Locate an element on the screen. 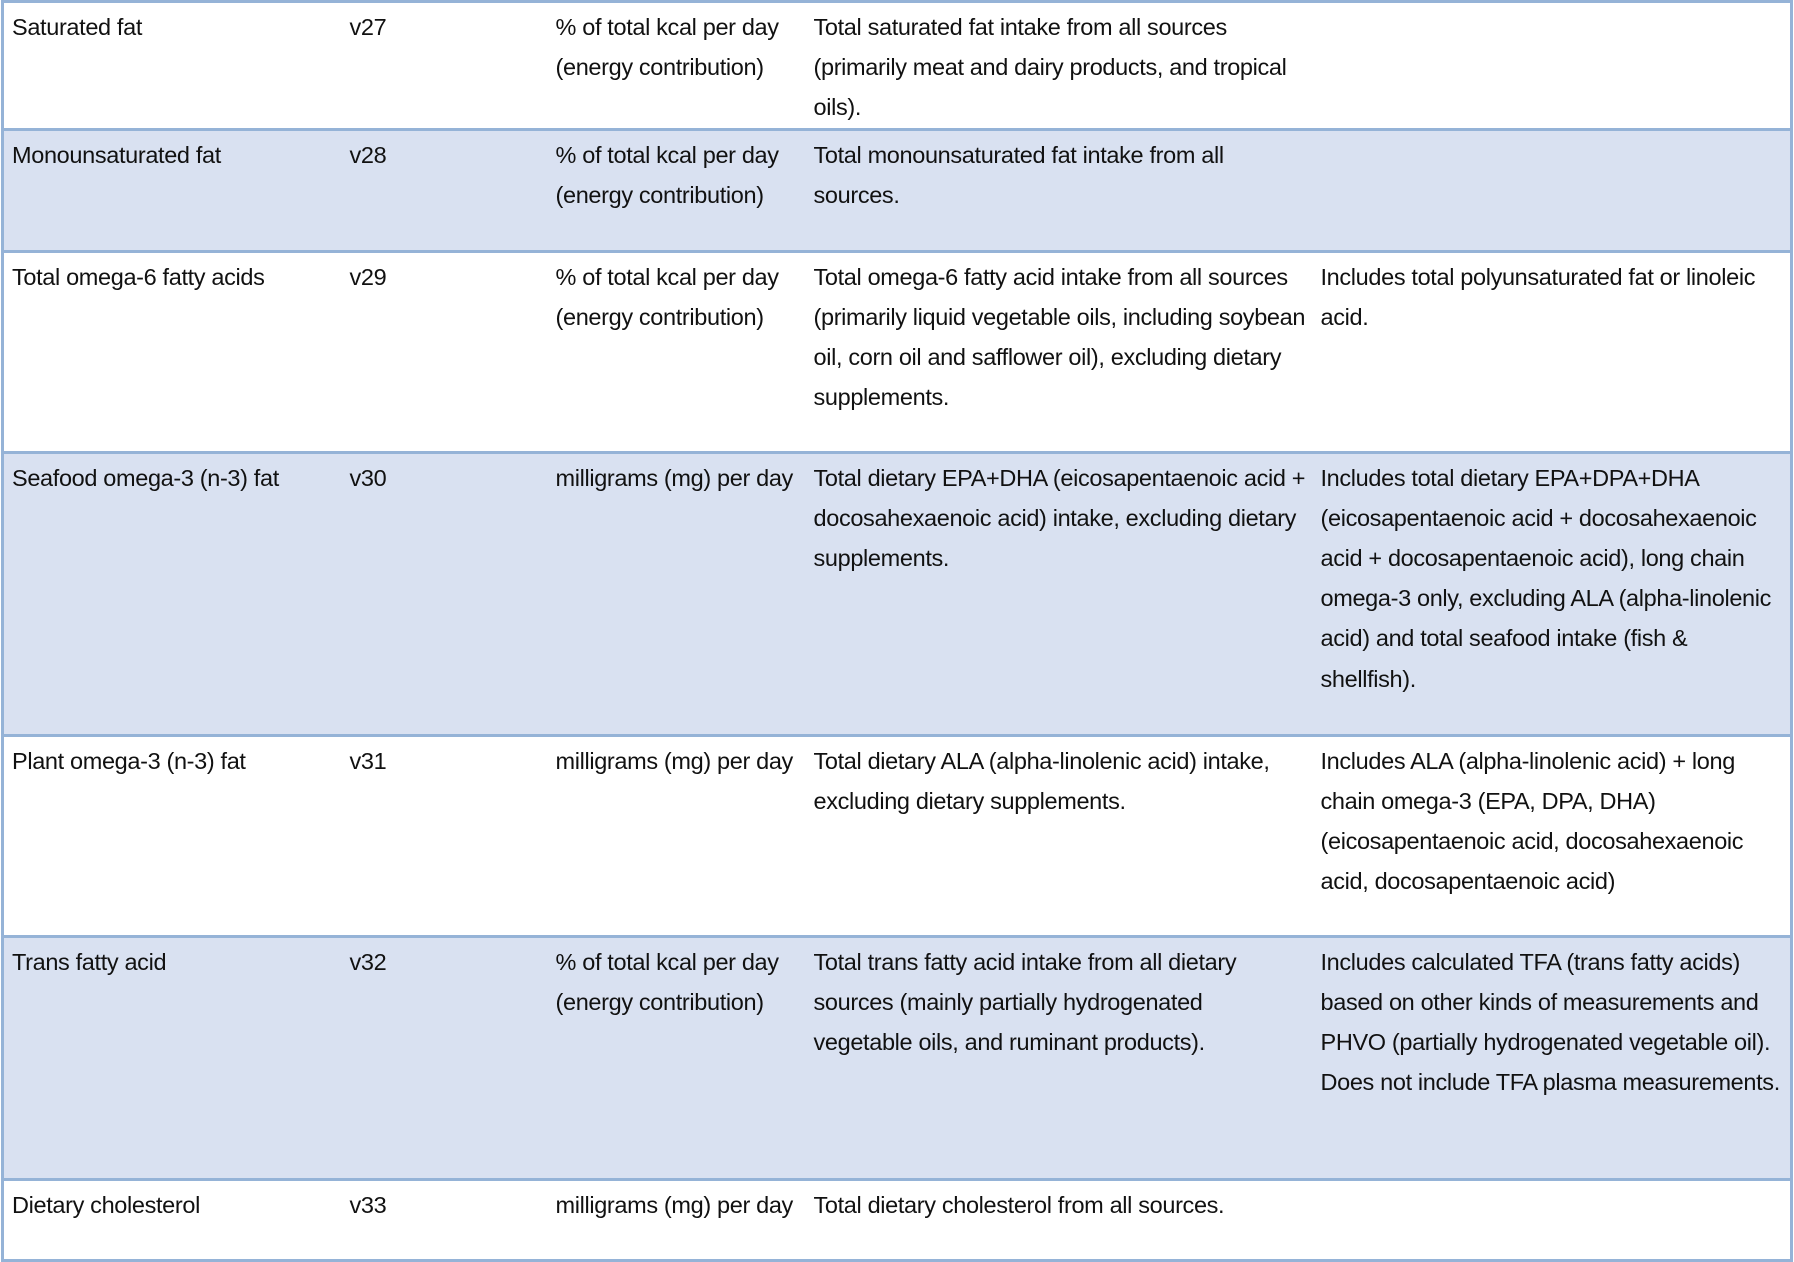 This screenshot has height=1262, width=1794. nutrient-name: Plant omega-3 (n-3) fat is located at coordinates (171, 835).